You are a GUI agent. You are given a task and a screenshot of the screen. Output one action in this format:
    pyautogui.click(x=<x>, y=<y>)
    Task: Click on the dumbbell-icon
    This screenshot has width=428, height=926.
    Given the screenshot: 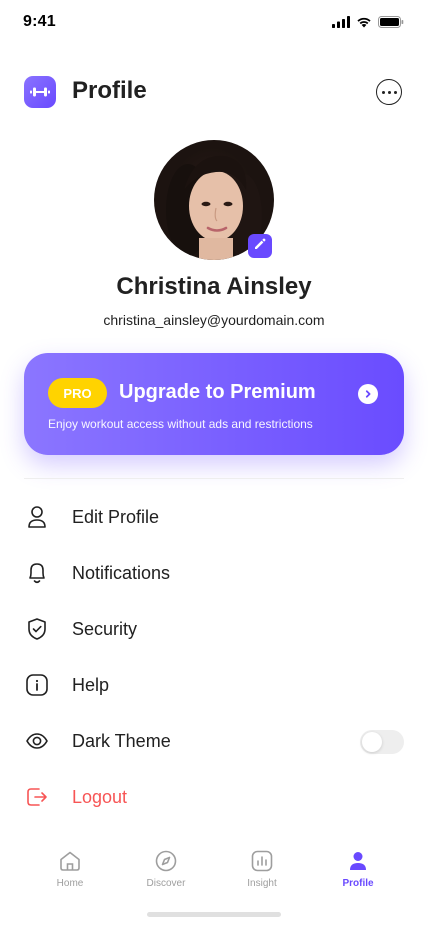 What is the action you would take?
    pyautogui.click(x=40, y=92)
    